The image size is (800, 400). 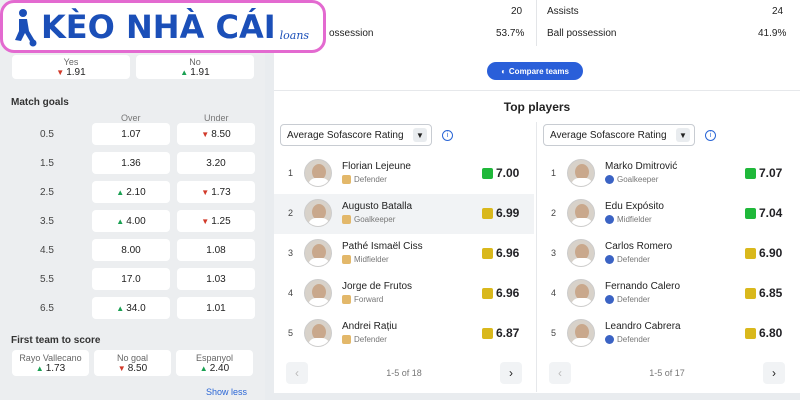 What do you see at coordinates (778, 11) in the screenshot?
I see `stat-value: 24` at bounding box center [778, 11].